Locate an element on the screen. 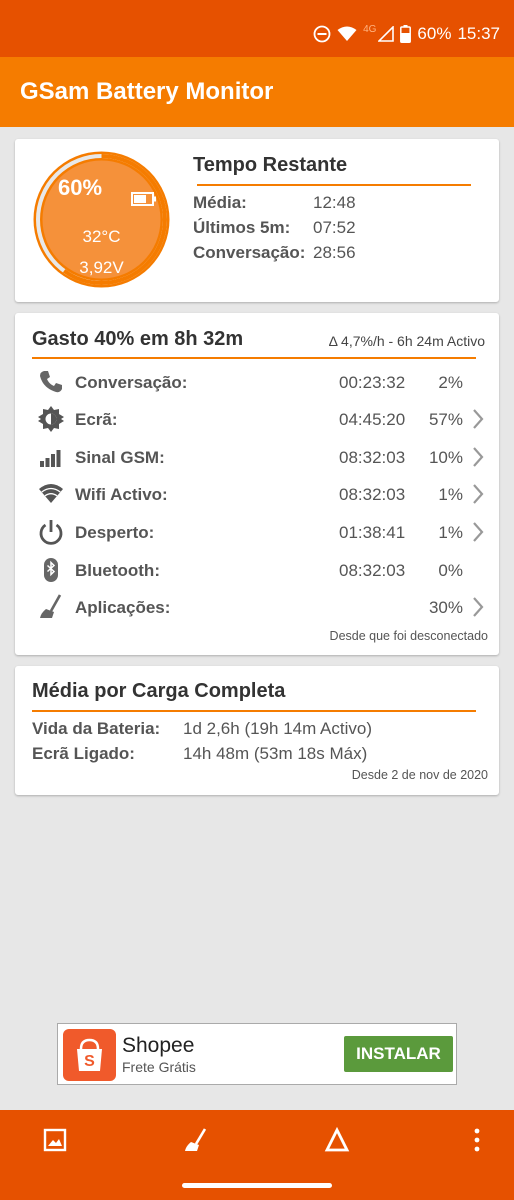 The height and width of the screenshot is (1200, 514). row-label: Vida da Bateria: is located at coordinates (96, 728).